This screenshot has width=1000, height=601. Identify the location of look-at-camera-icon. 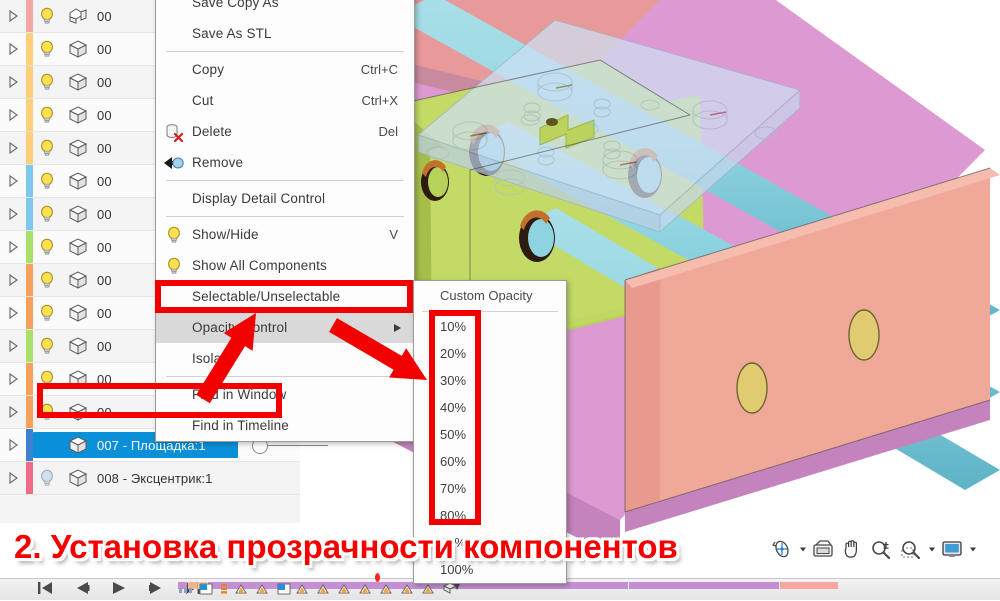
(823, 549).